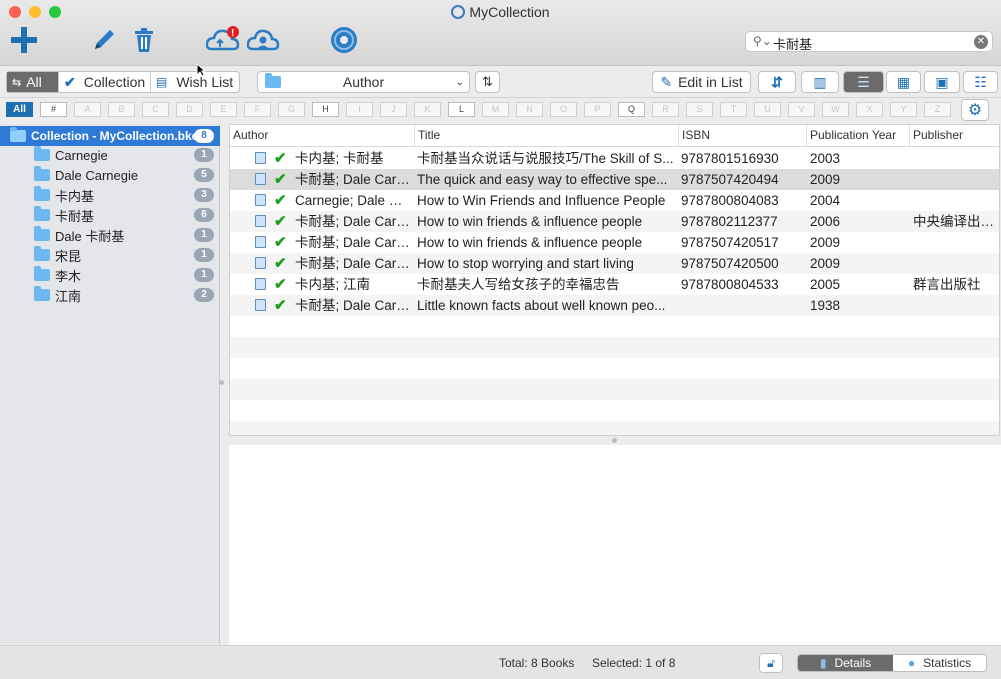 The image size is (1001, 679). I want to click on alphabet-filter-p: P, so click(597, 109).